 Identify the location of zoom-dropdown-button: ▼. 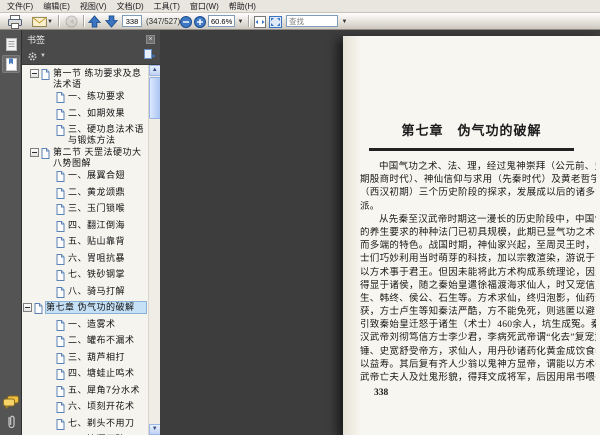
(240, 21).